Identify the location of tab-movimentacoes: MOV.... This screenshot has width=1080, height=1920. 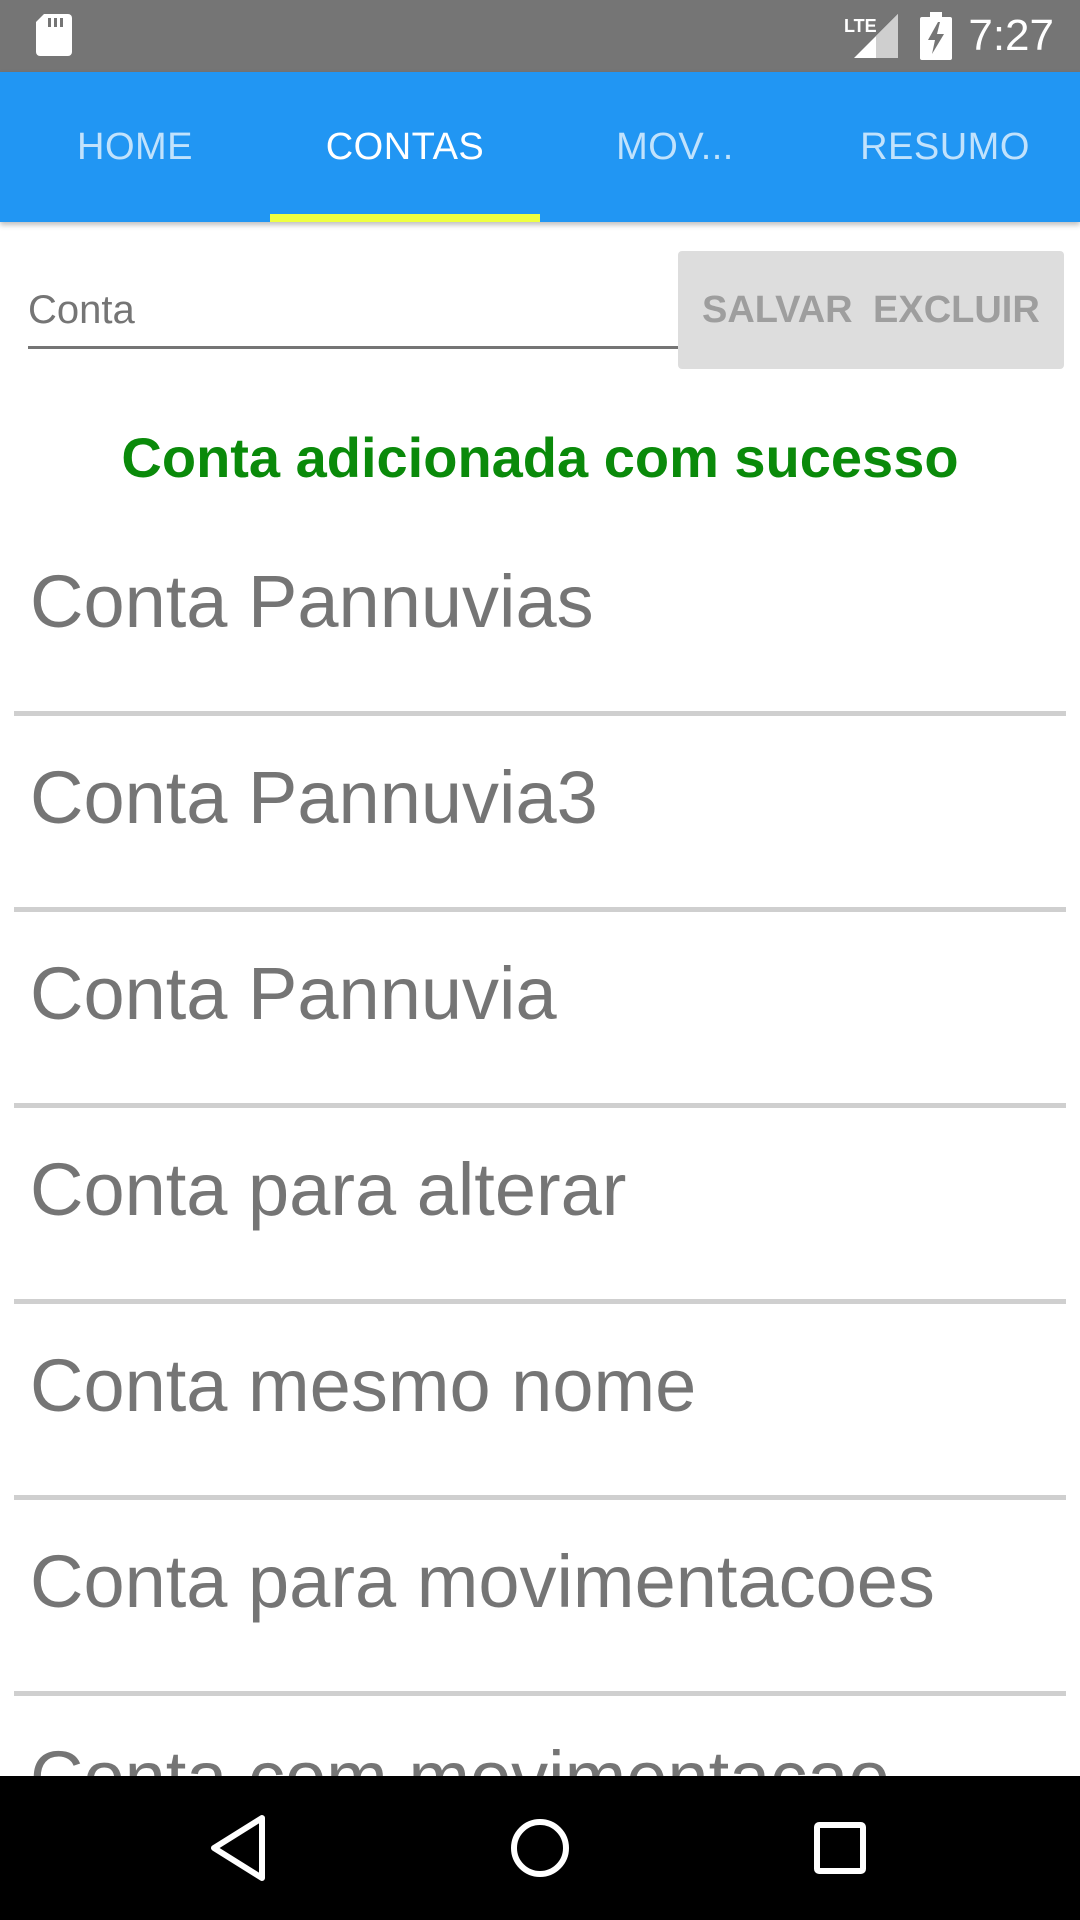
(675, 147).